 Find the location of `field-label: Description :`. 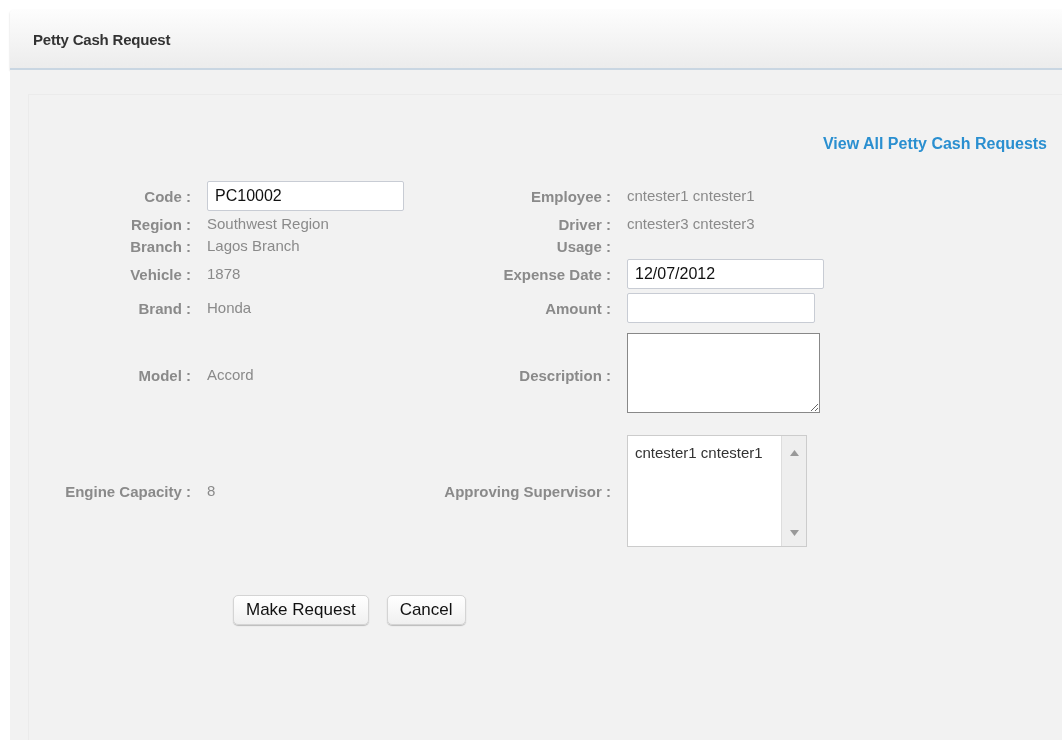

field-label: Description : is located at coordinates (564, 375).